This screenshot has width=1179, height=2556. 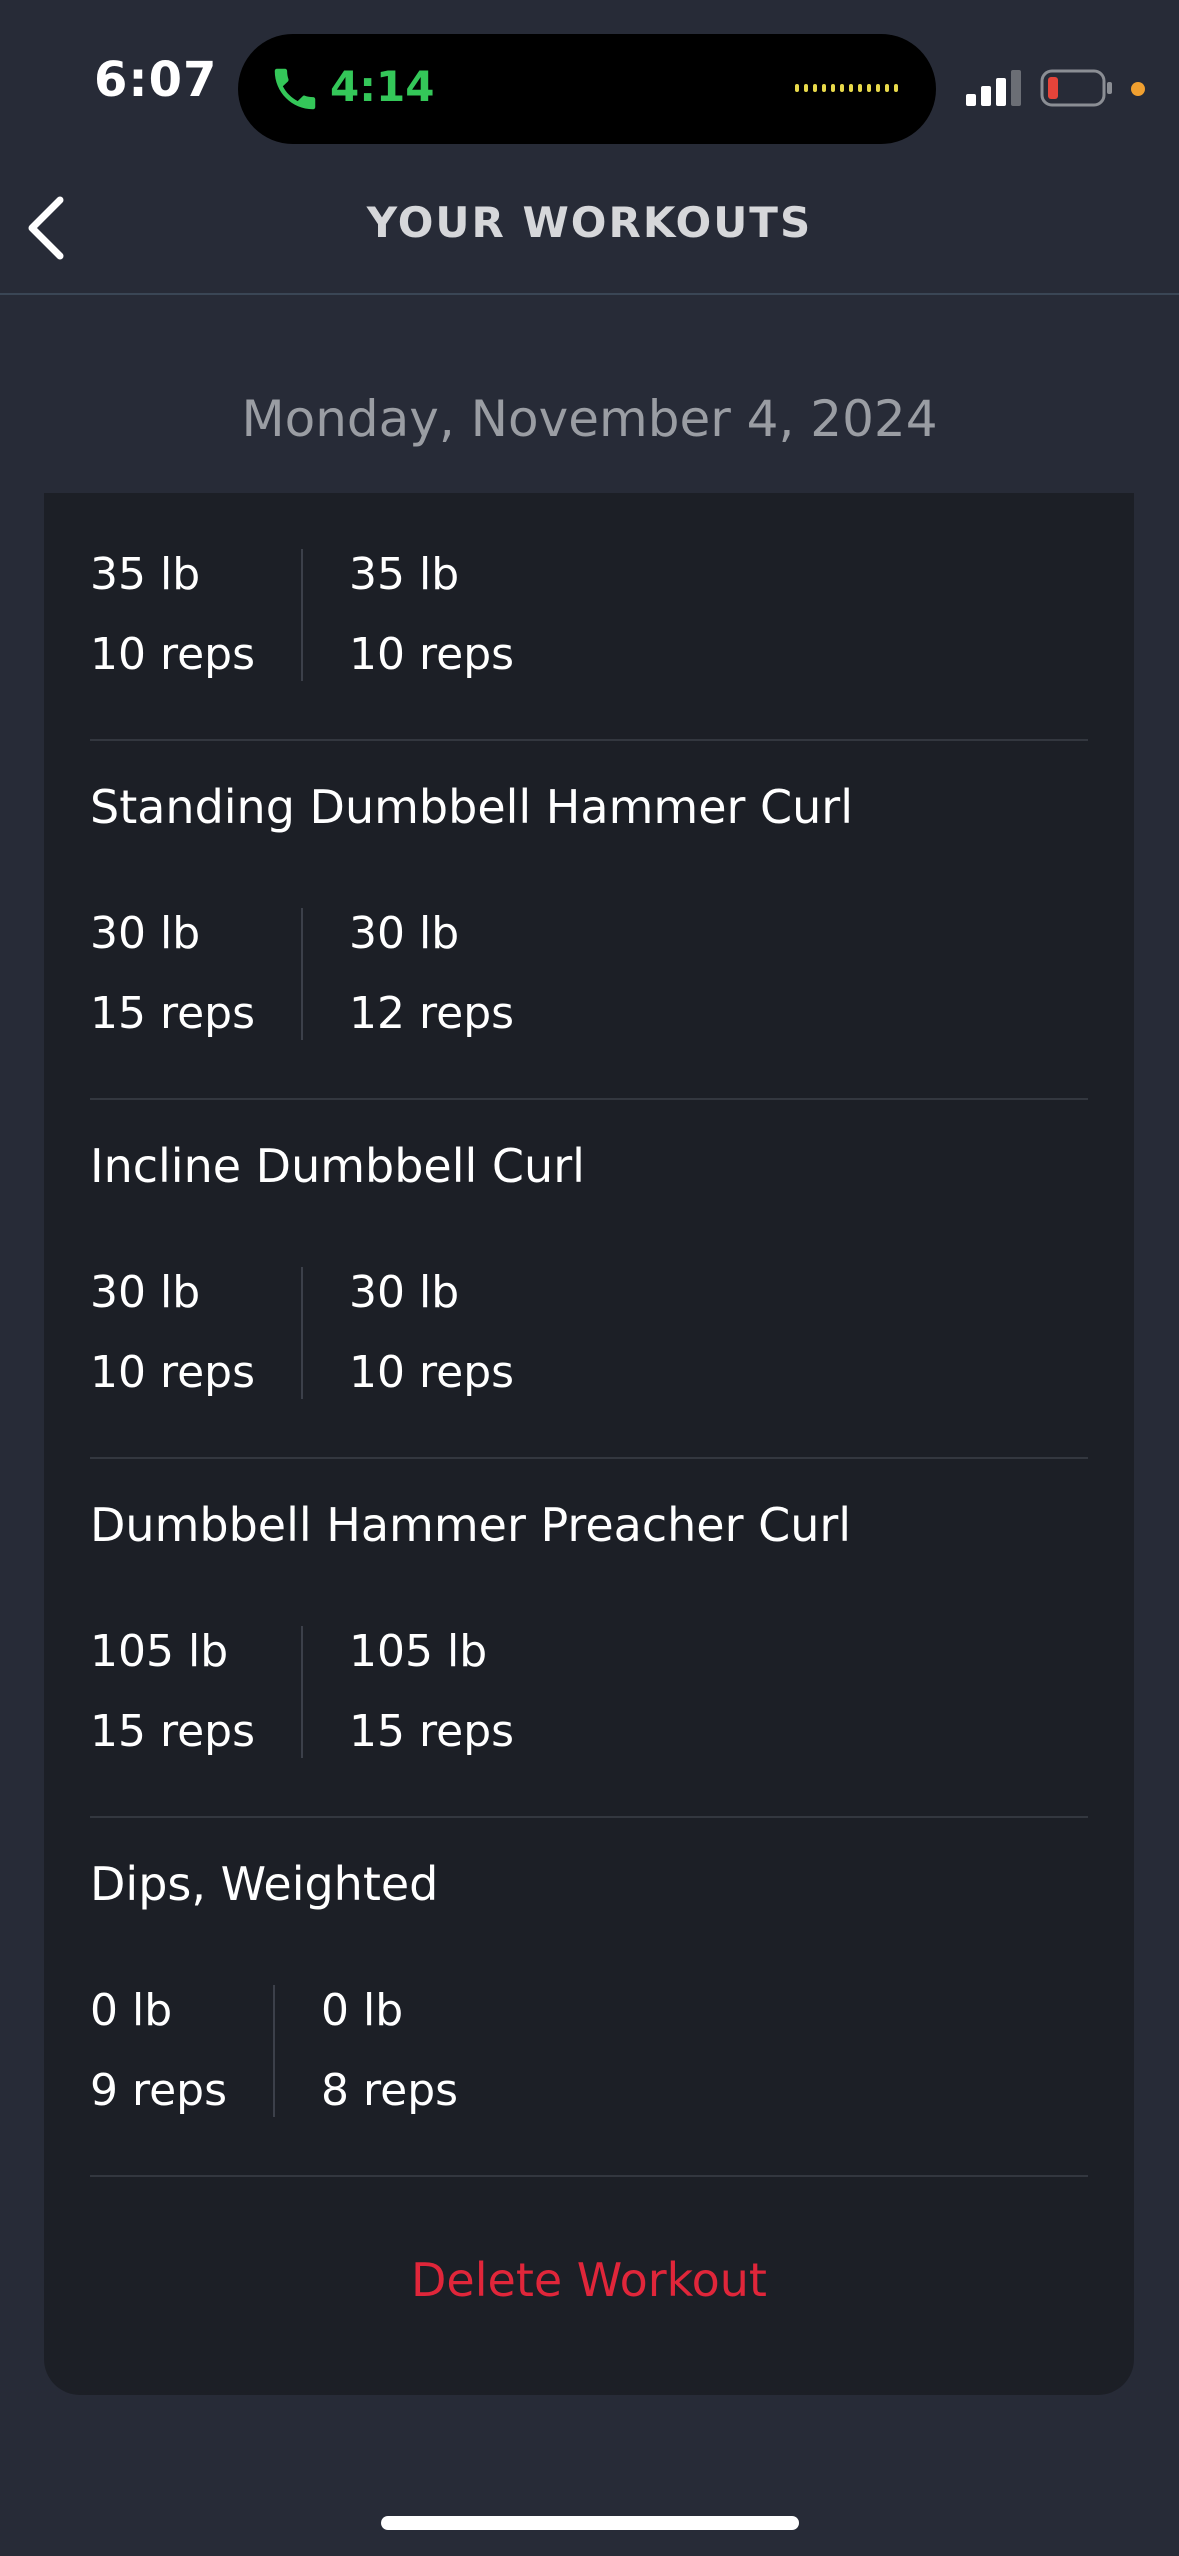 I want to click on sets-row: 30 lb 15 reps 30 lb 12 reps, so click(x=302, y=974).